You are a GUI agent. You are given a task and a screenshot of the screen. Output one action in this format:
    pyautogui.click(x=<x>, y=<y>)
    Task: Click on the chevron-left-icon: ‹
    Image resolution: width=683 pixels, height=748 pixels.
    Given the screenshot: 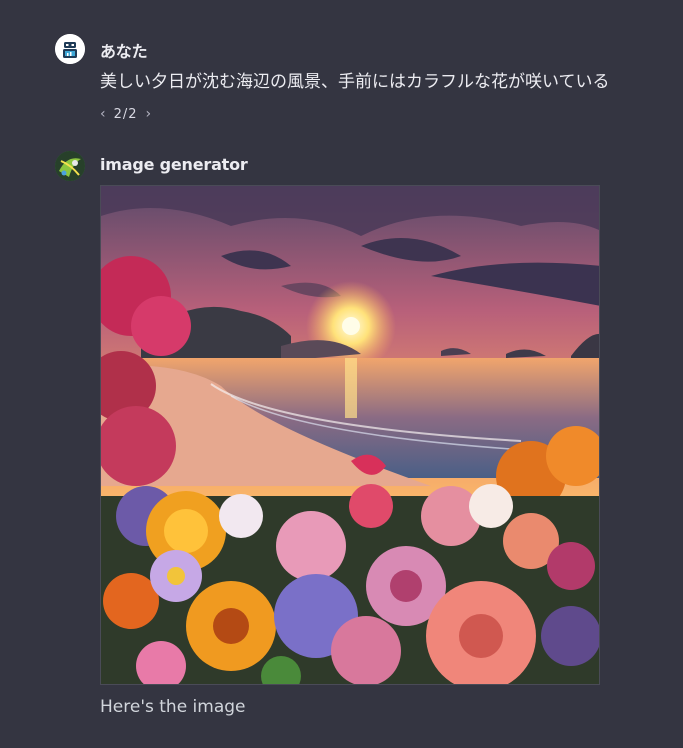 What is the action you would take?
    pyautogui.click(x=103, y=114)
    